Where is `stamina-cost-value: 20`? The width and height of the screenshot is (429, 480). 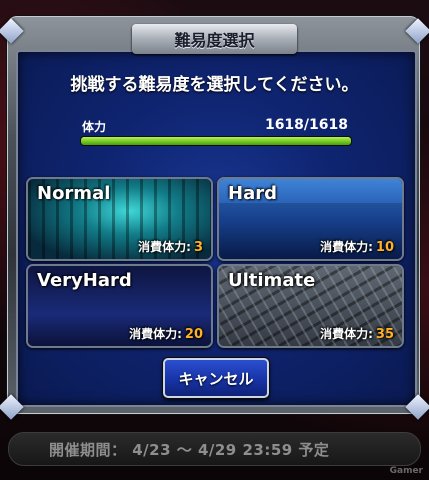 stamina-cost-value: 20 is located at coordinates (193, 334).